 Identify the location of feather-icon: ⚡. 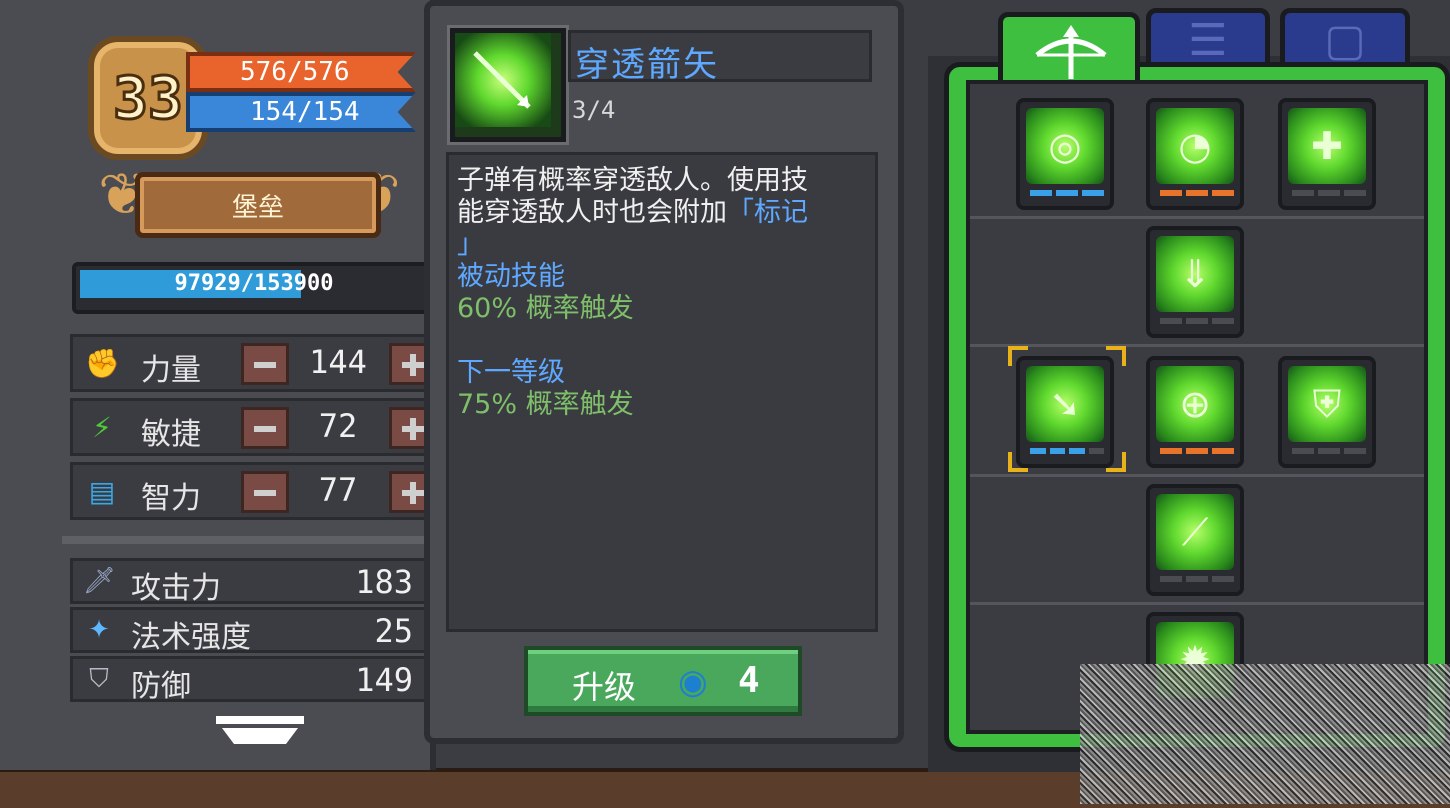
(102, 427).